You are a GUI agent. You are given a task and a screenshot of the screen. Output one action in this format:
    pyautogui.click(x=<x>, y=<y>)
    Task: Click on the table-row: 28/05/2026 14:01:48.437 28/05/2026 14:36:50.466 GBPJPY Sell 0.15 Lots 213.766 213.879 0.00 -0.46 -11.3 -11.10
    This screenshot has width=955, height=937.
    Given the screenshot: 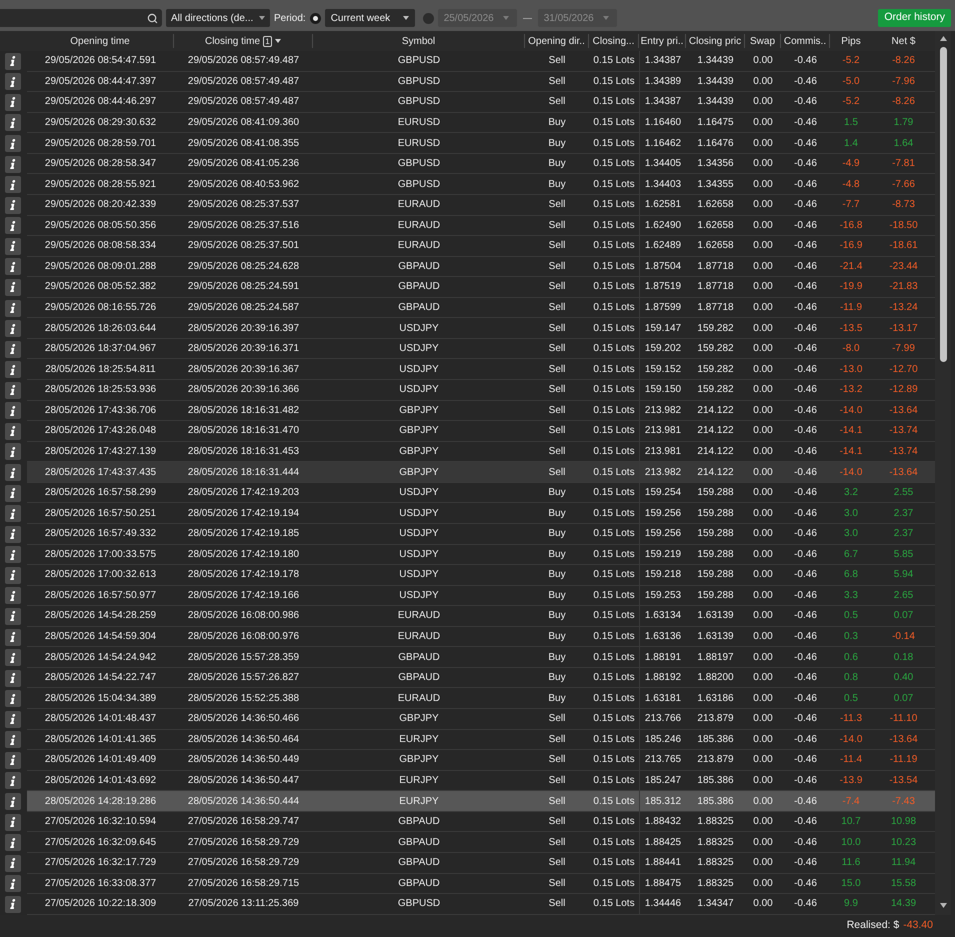 What is the action you would take?
    pyautogui.click(x=481, y=719)
    